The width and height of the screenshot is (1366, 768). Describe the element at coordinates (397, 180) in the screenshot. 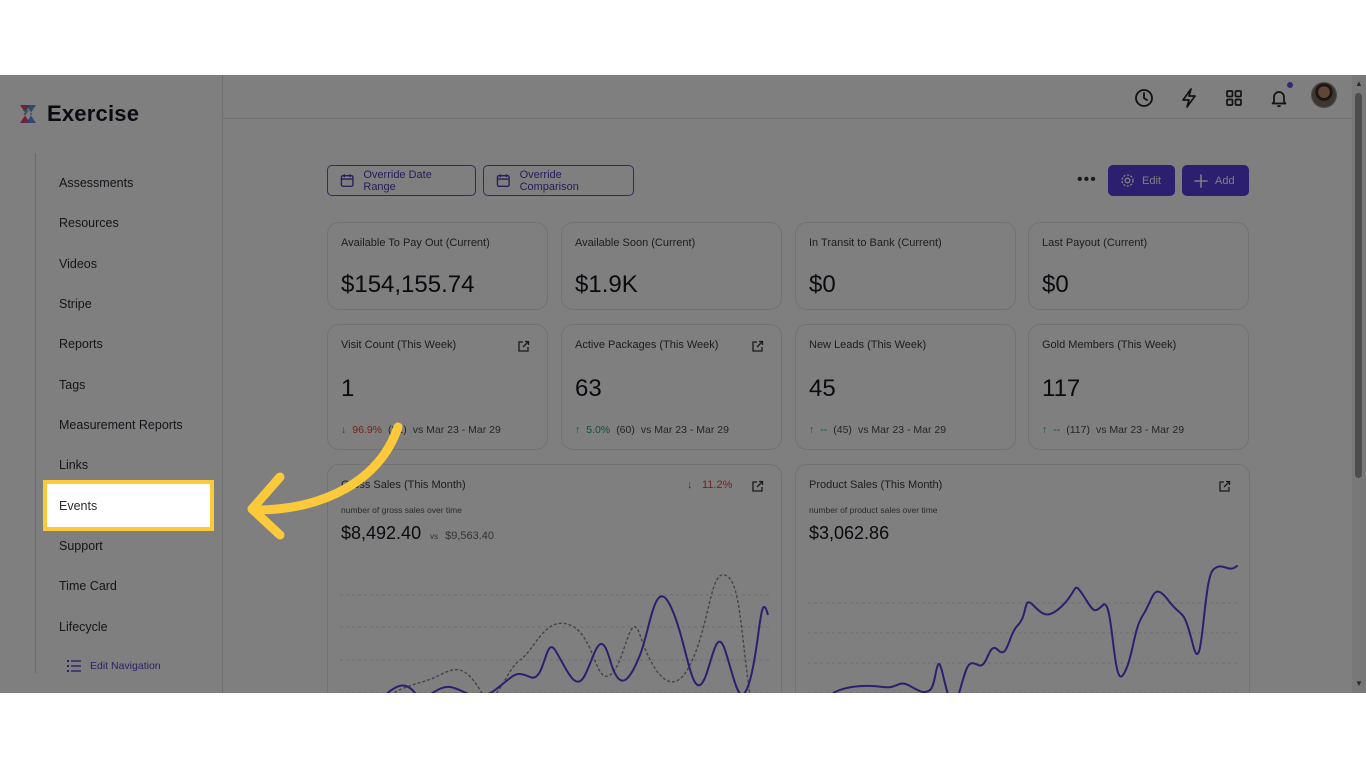

I see `override-date-range-label: Override Date Range` at that location.